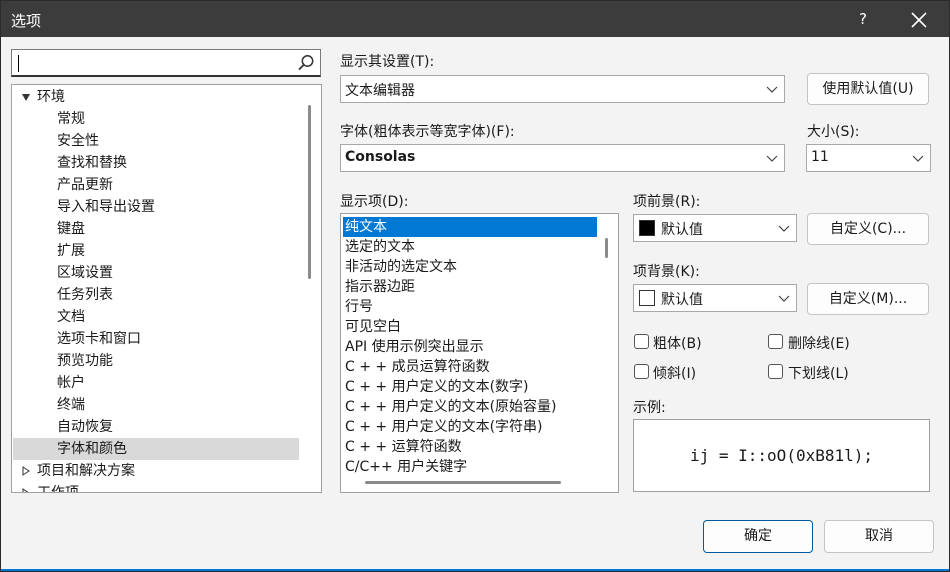 The height and width of the screenshot is (572, 950). Describe the element at coordinates (818, 374) in the screenshot. I see `underline-label: 下划线(L)` at that location.